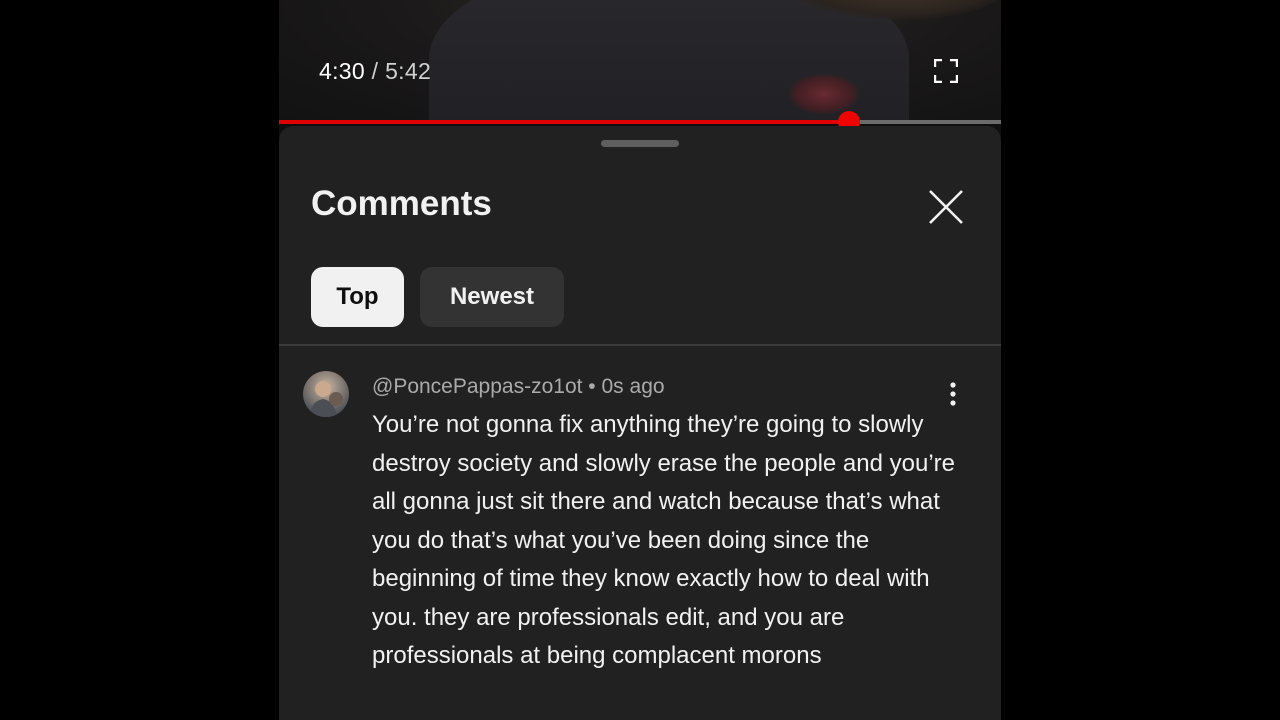  What do you see at coordinates (477, 386) in the screenshot?
I see `comment-author: @PoncePappas-zo1ot` at bounding box center [477, 386].